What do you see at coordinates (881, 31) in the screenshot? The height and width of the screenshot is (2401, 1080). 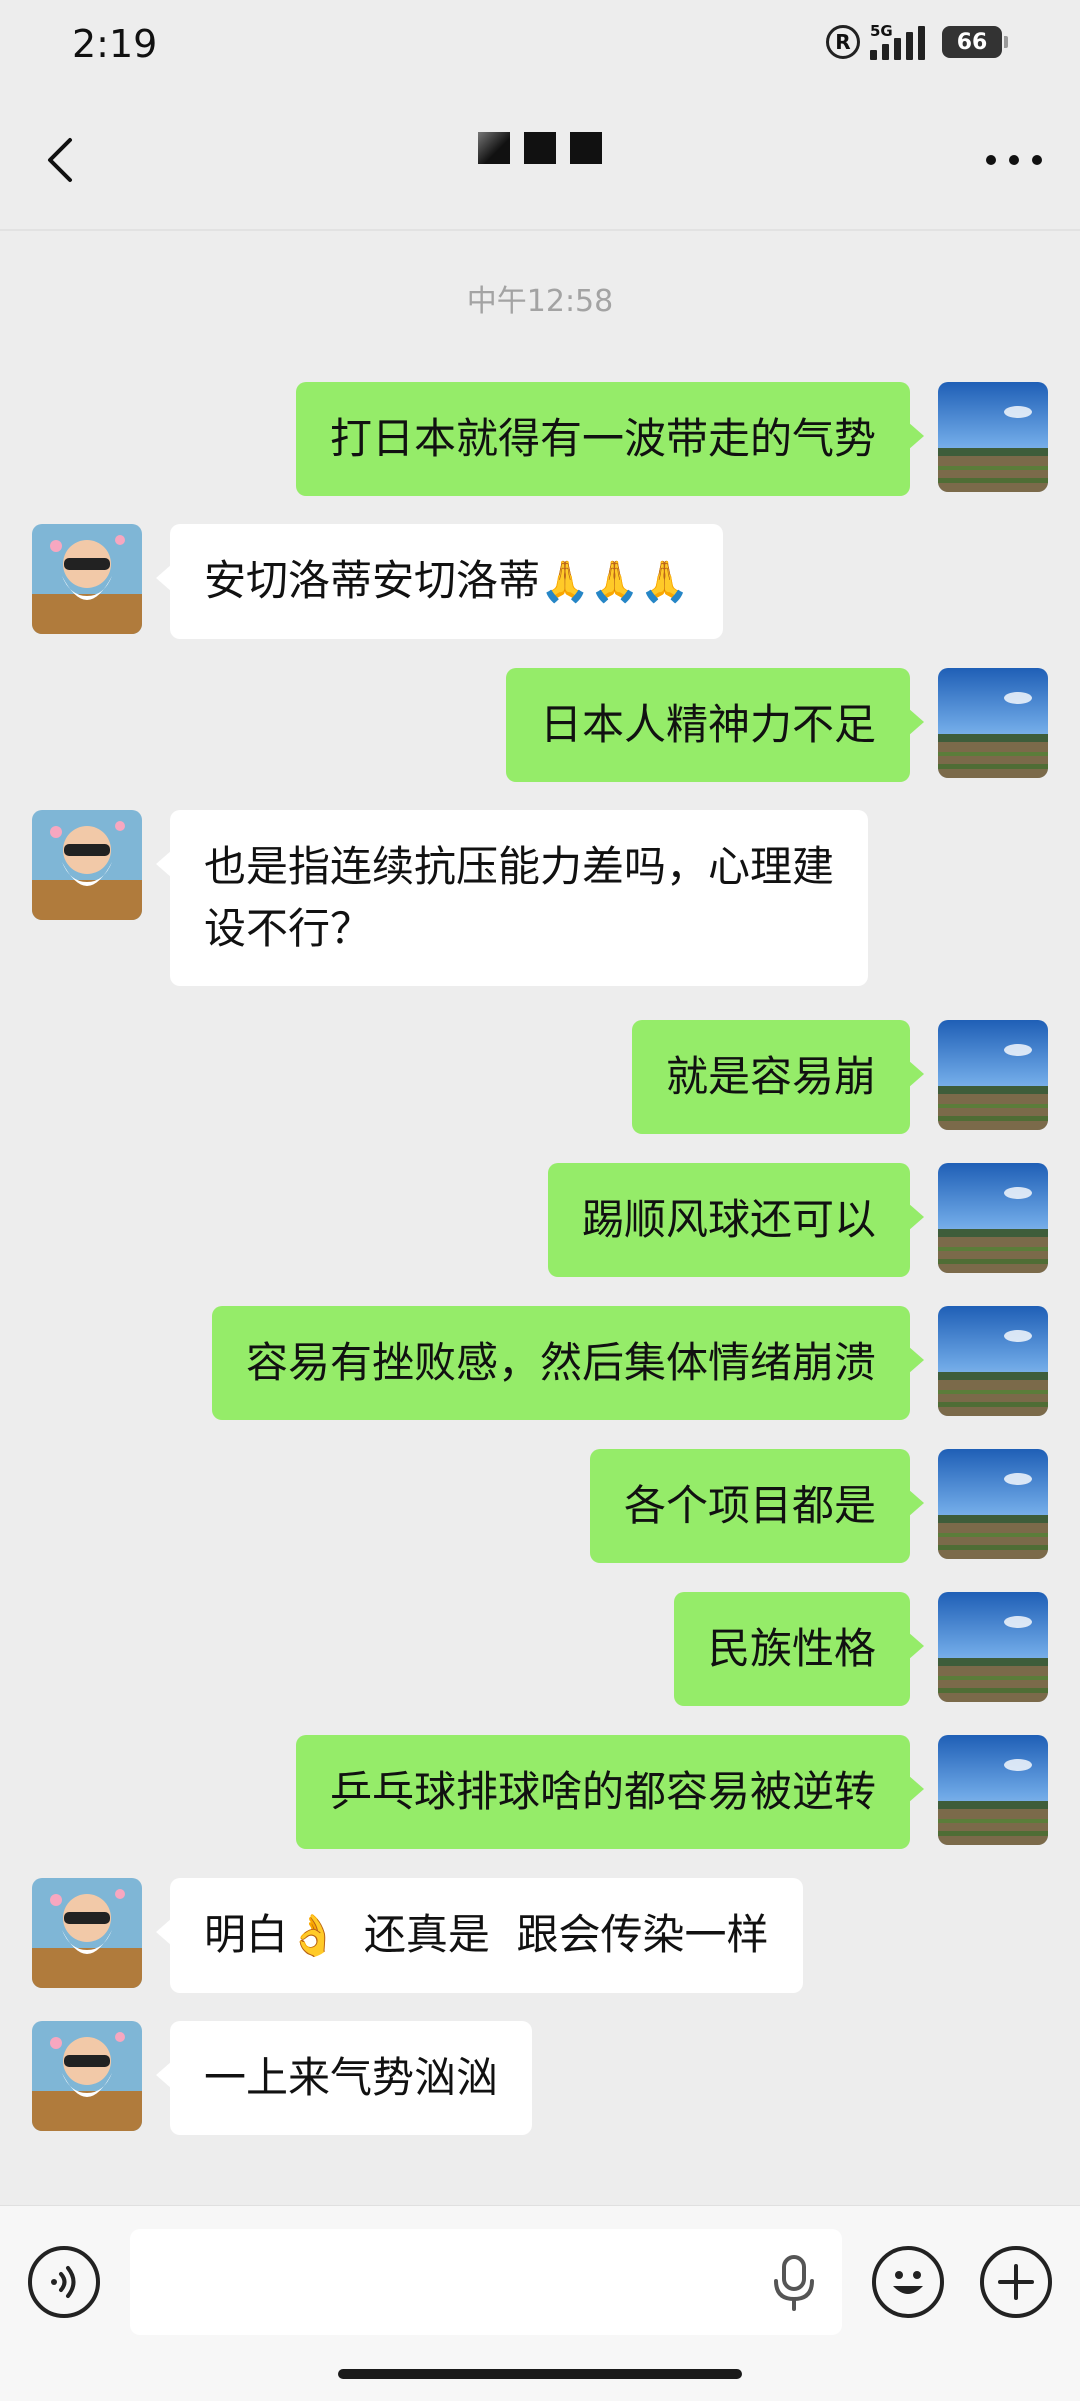 I see `network-type: 5G` at bounding box center [881, 31].